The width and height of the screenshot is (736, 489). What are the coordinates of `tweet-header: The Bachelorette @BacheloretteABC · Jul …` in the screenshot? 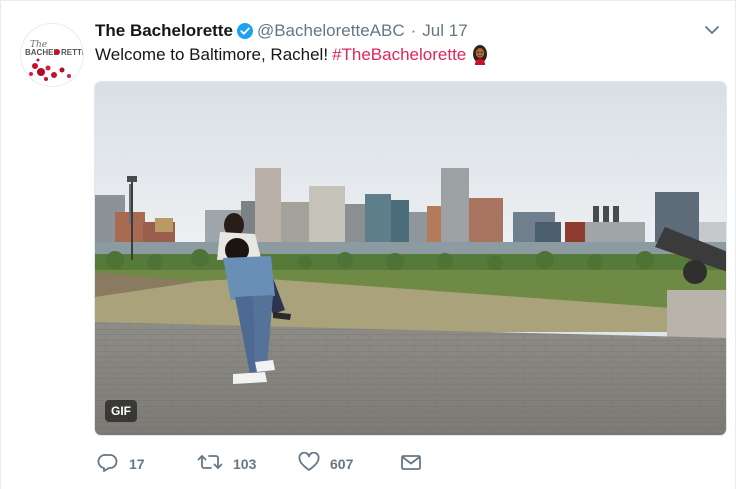 It's located at (281, 31).